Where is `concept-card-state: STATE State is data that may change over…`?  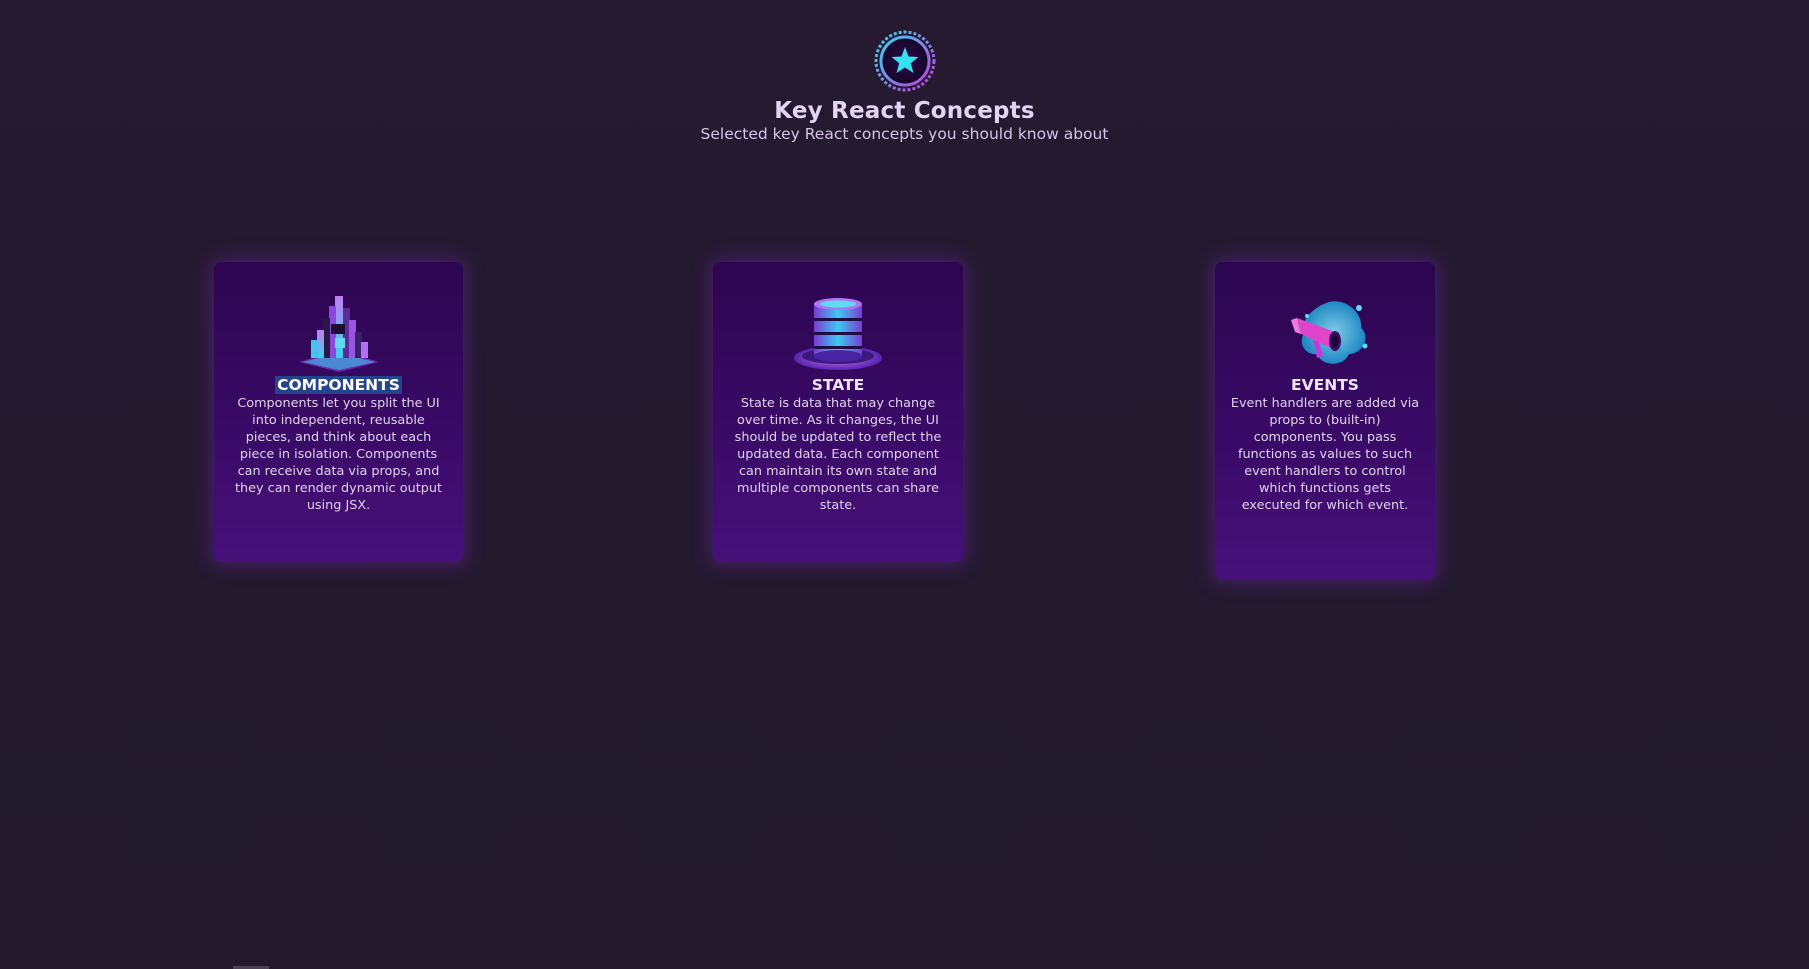
concept-card-state: STATE State is data that may change over… is located at coordinates (838, 412).